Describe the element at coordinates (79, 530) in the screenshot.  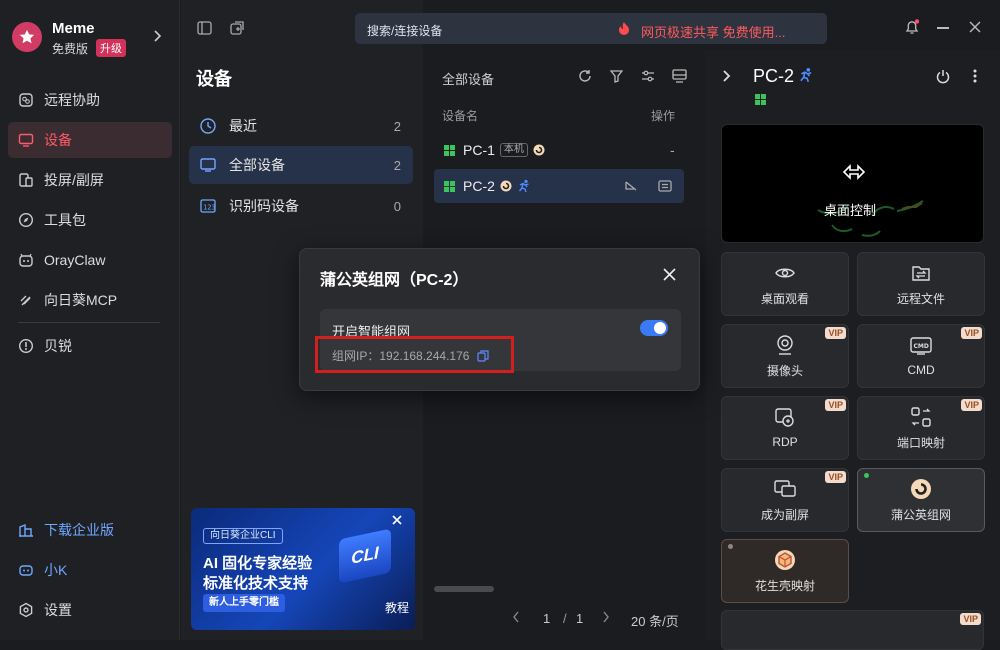
I see `sidebar-item-label: 下载企业版` at that location.